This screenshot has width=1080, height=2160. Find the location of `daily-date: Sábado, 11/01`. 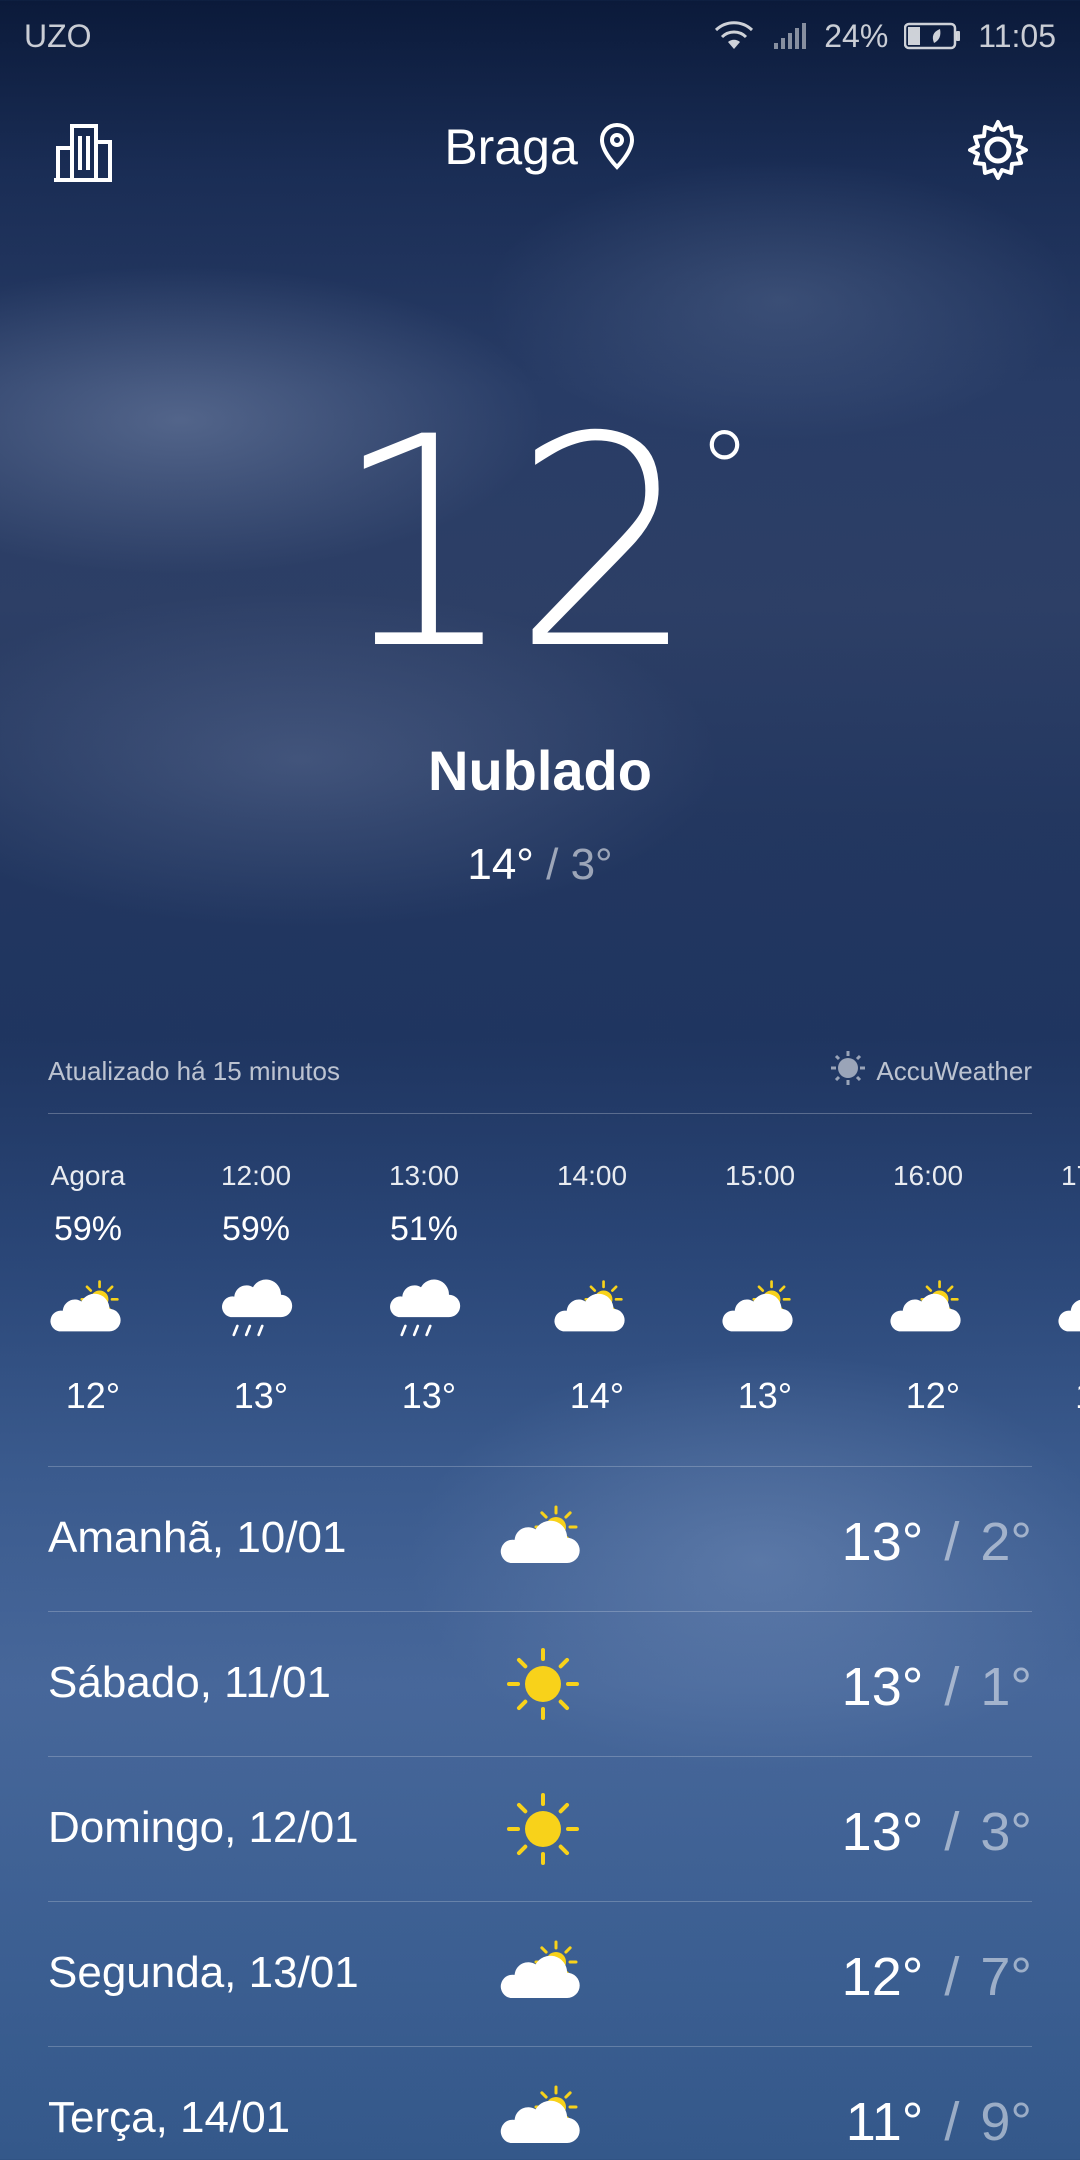

daily-date: Sábado, 11/01 is located at coordinates (189, 1682).